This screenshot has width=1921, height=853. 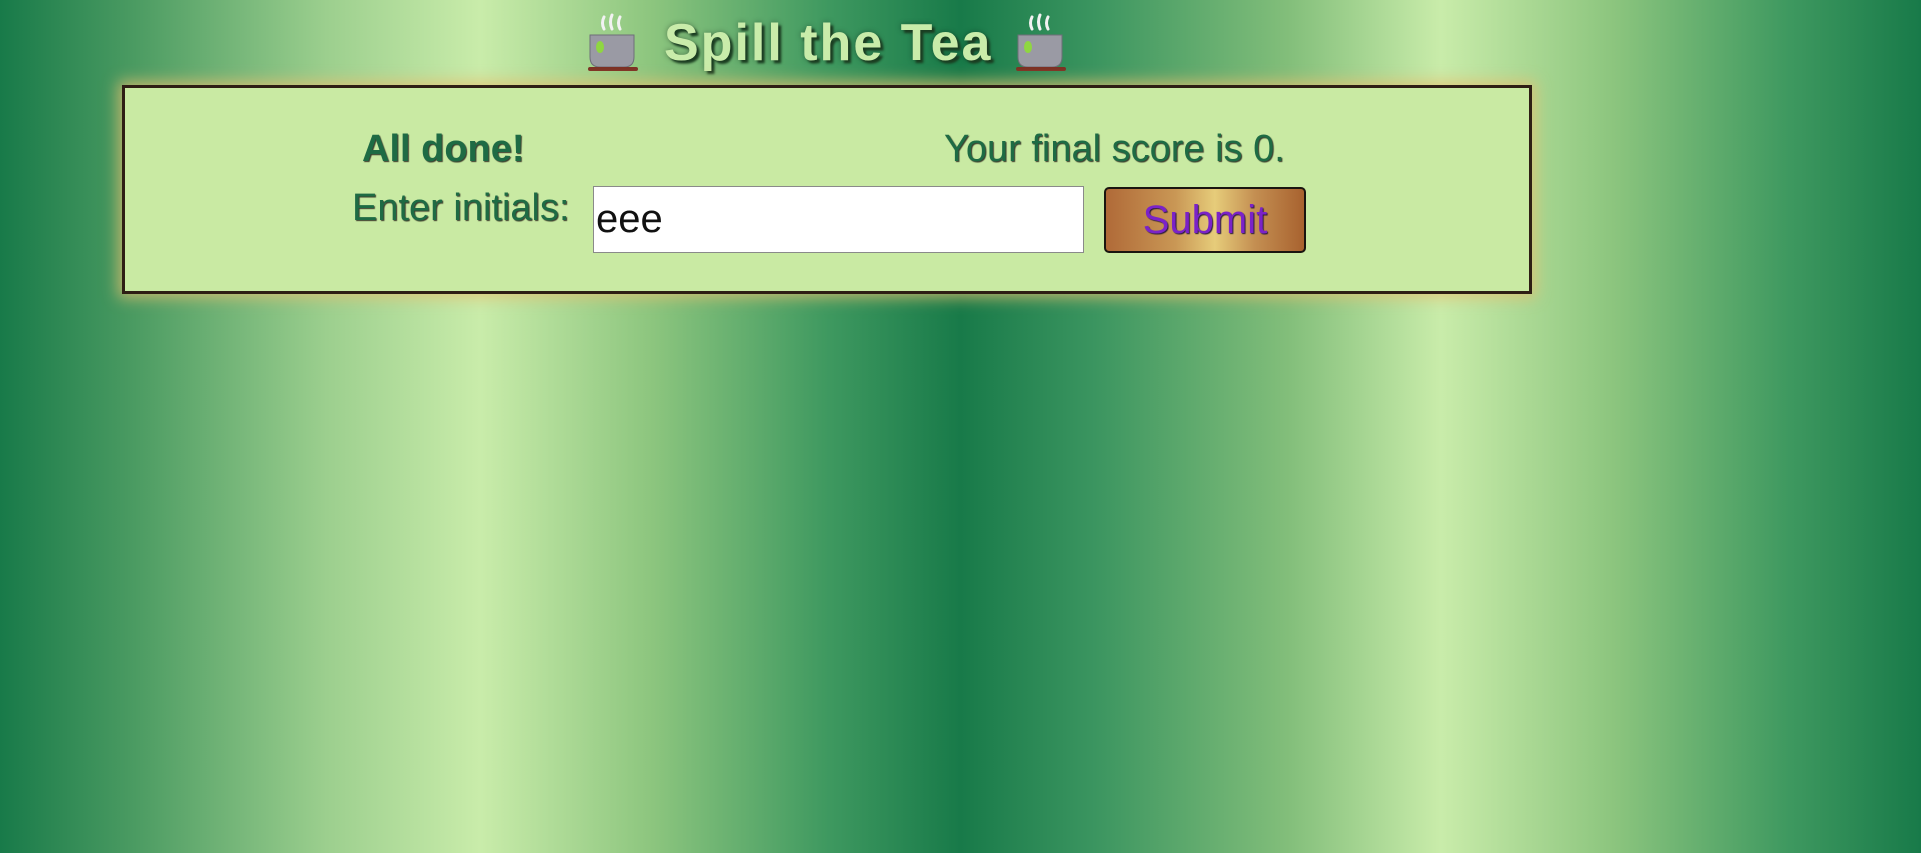 What do you see at coordinates (1205, 220) in the screenshot?
I see `submit-button: Submit` at bounding box center [1205, 220].